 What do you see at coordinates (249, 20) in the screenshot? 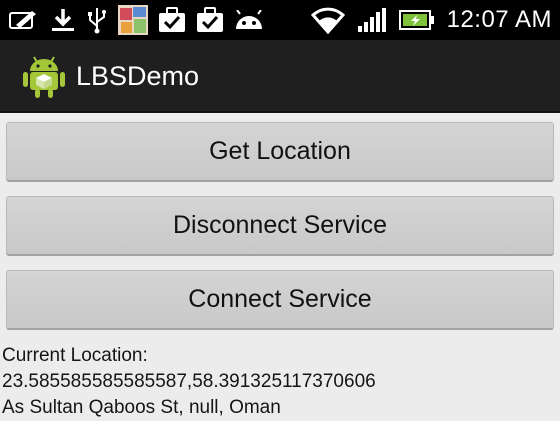
I see `android-icon` at bounding box center [249, 20].